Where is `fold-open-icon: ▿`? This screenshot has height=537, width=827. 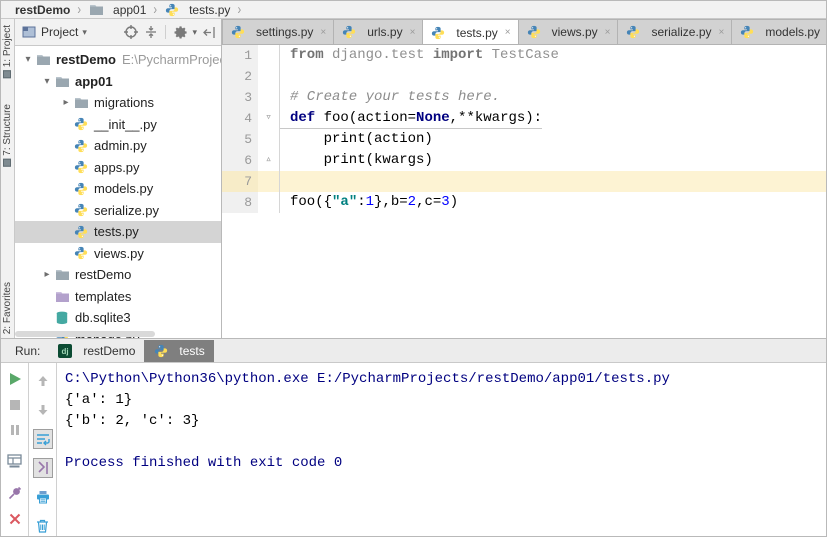
fold-open-icon: ▿ is located at coordinates (269, 118).